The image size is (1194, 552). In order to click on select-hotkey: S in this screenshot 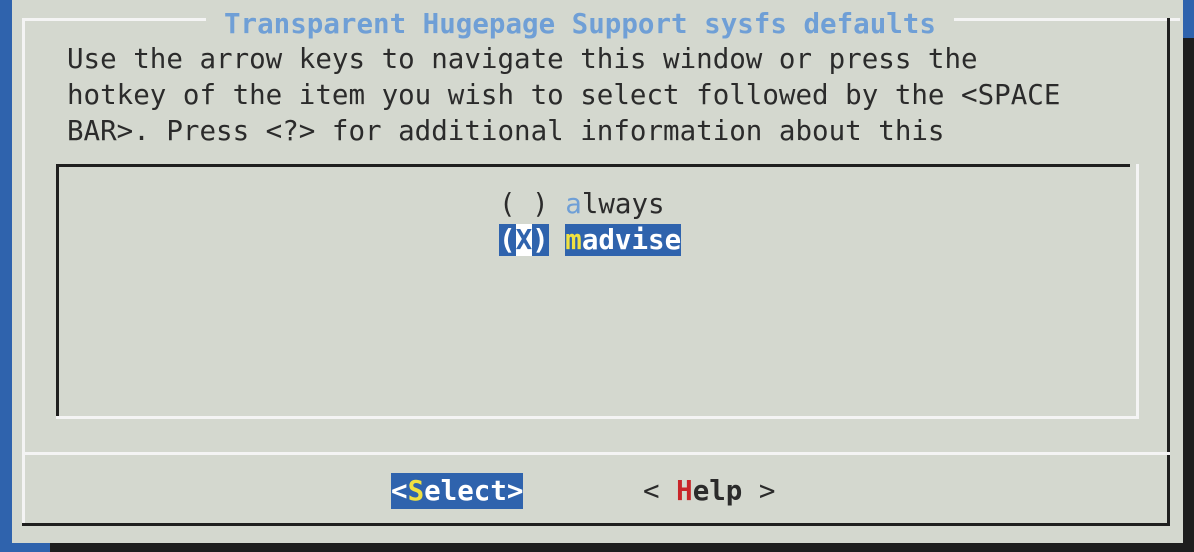, I will do `click(416, 491)`.